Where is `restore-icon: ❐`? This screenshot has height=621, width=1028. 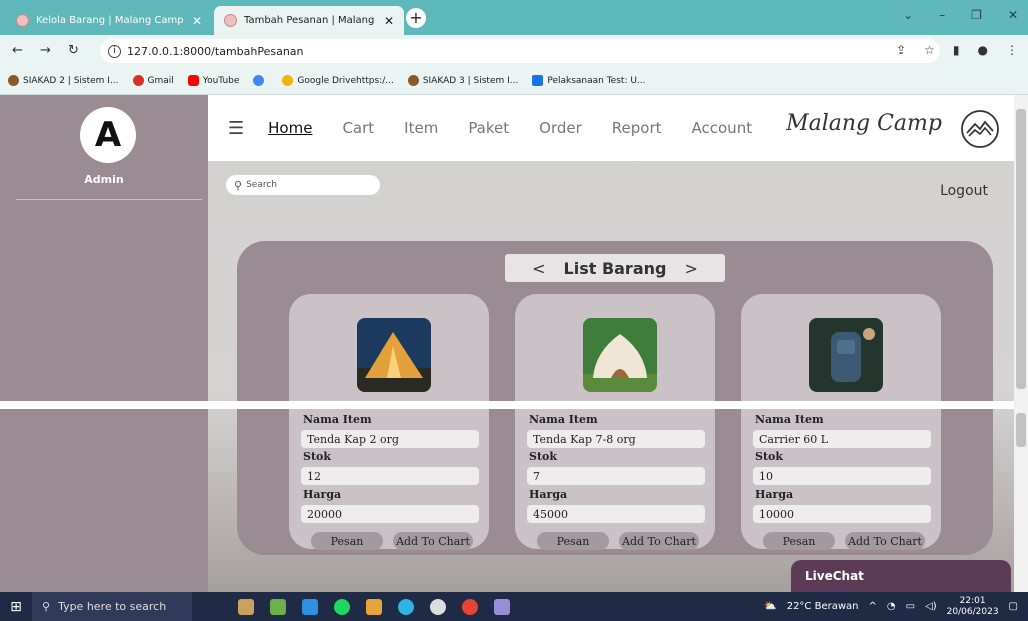
restore-icon: ❐ is located at coordinates (976, 15).